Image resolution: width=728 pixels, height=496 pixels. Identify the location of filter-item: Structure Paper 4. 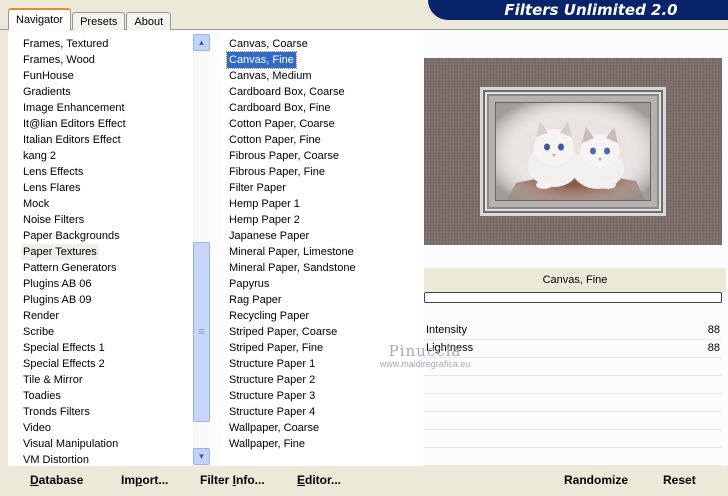
(292, 412).